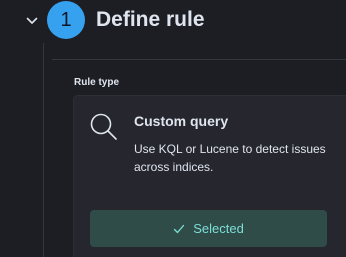 This screenshot has width=346, height=257. Describe the element at coordinates (199, 59) in the screenshot. I see `section-divider` at that location.